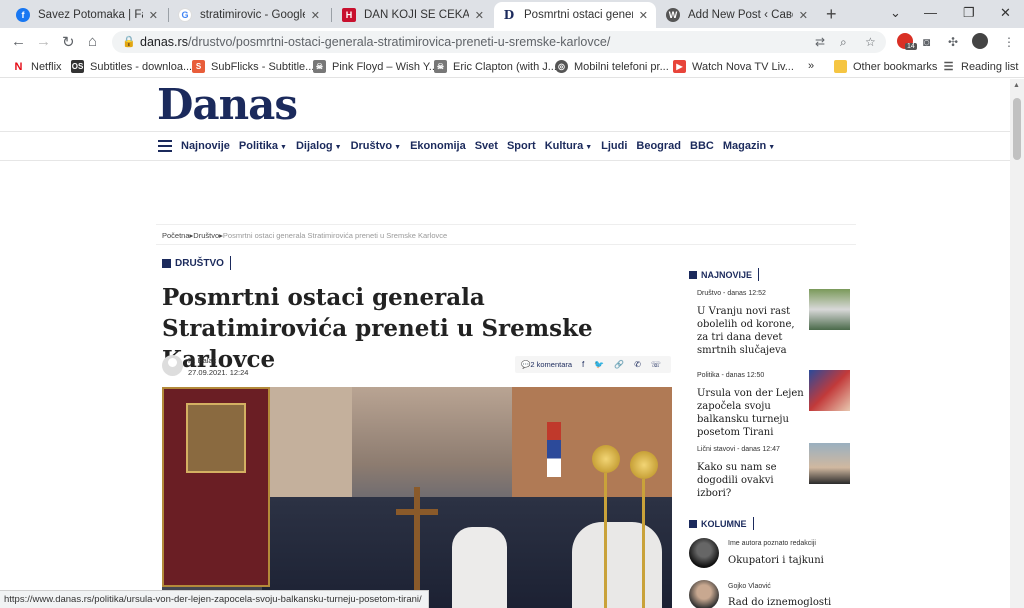 This screenshot has width=1024, height=608. Describe the element at coordinates (990, 66) in the screenshot. I see `reading-list-label: Reading list` at that location.